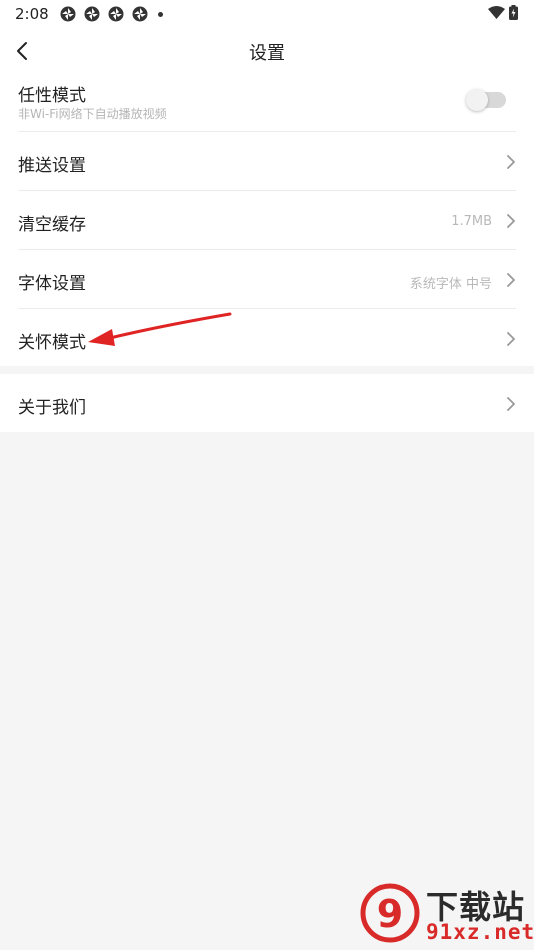  I want to click on setting-item-title: 关于我们, so click(52, 408).